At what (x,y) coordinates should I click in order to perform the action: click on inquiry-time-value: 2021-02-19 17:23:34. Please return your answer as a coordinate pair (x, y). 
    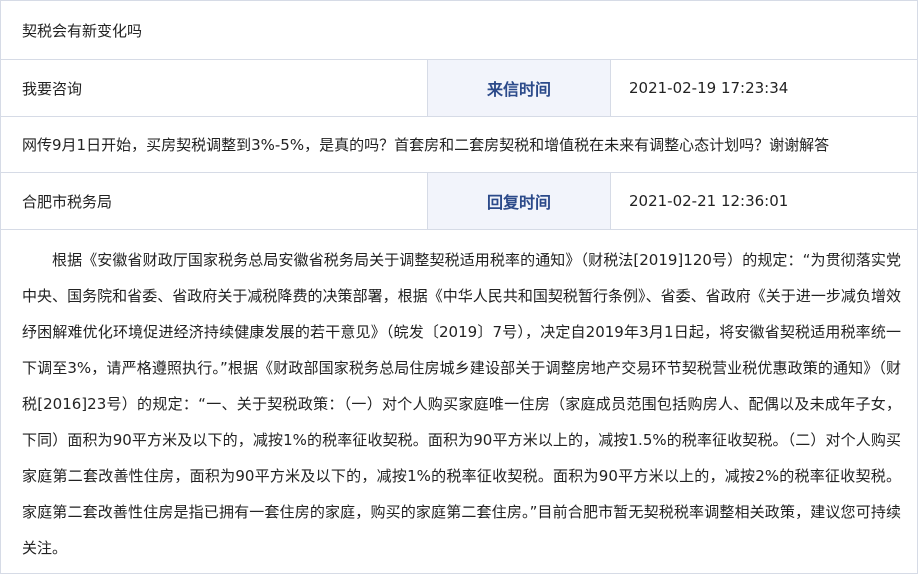
    Looking at the image, I should click on (709, 88).